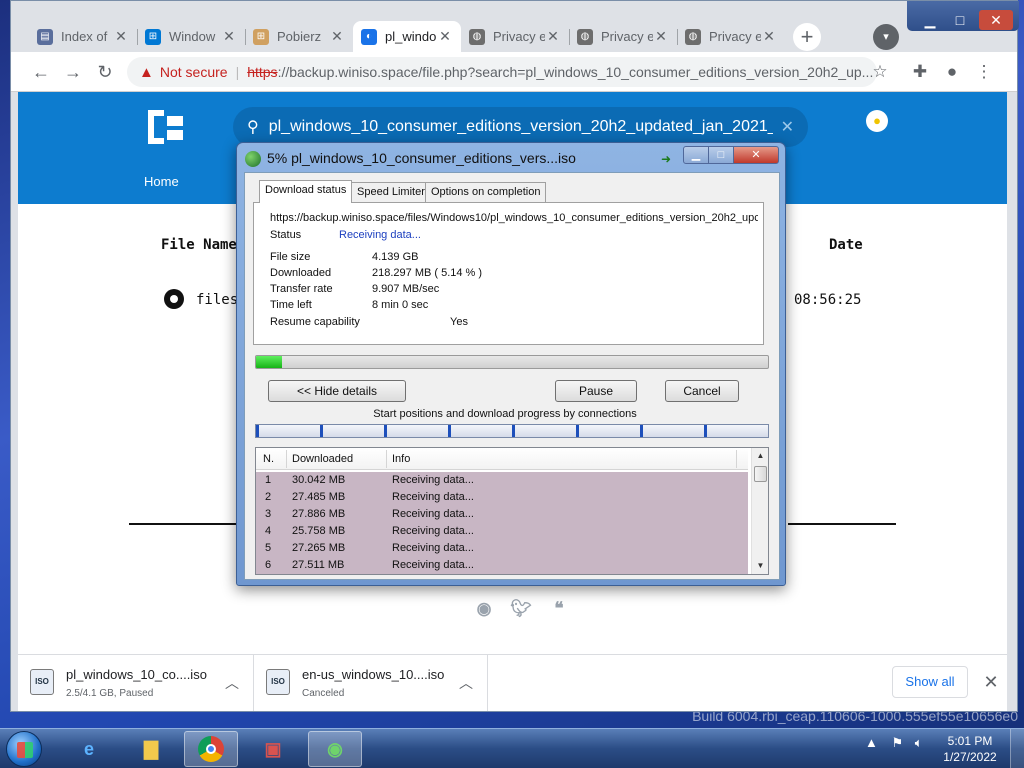 This screenshot has height=768, width=1024. Describe the element at coordinates (756, 155) in the screenshot. I see `close-dialog-icon: ✕` at that location.